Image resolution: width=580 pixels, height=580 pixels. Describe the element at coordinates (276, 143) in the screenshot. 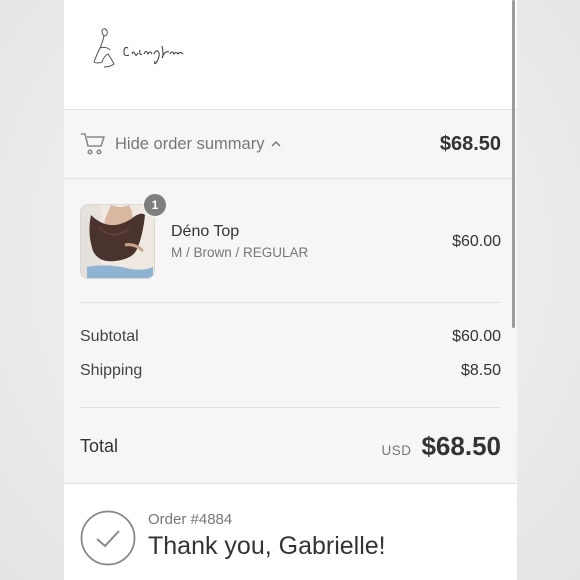

I see `chevron-up-icon` at that location.